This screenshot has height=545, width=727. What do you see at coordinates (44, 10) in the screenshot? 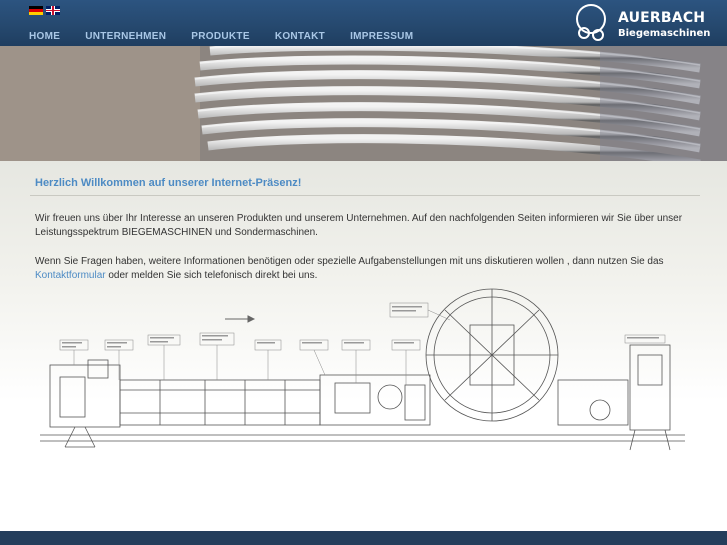
I see `language-switcher` at bounding box center [44, 10].